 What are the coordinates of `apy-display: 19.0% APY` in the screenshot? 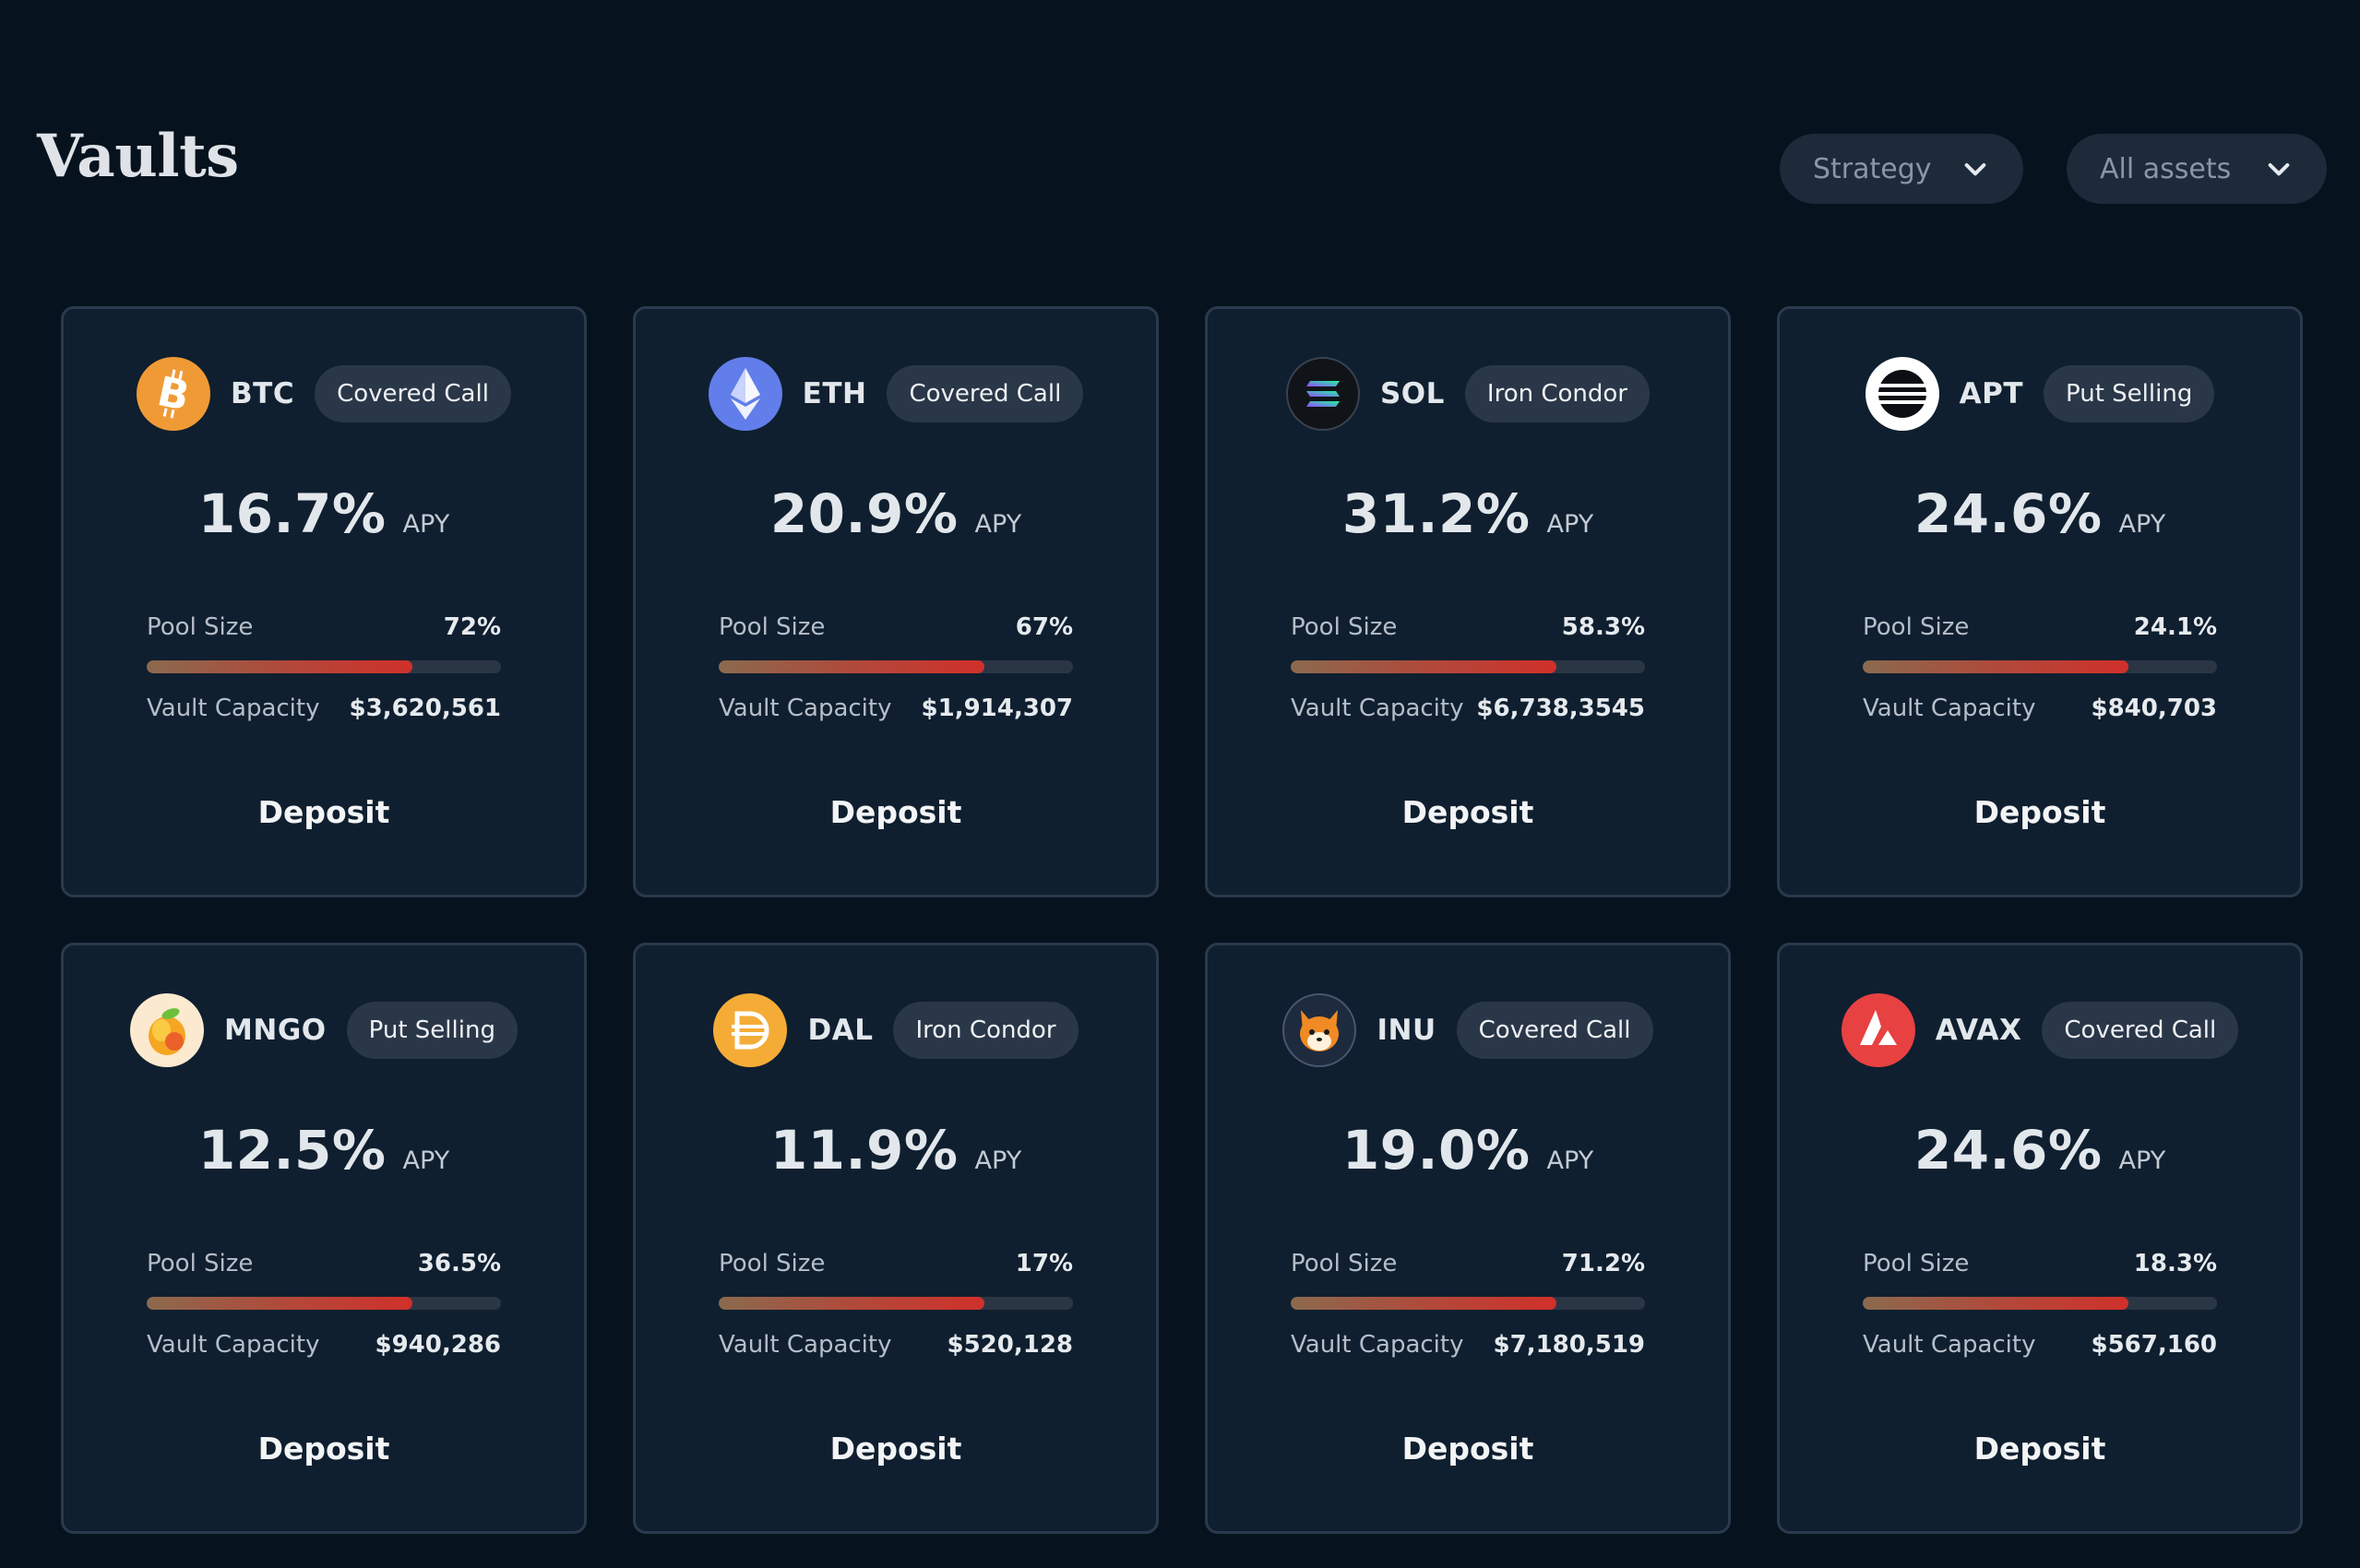 It's located at (1468, 1156).